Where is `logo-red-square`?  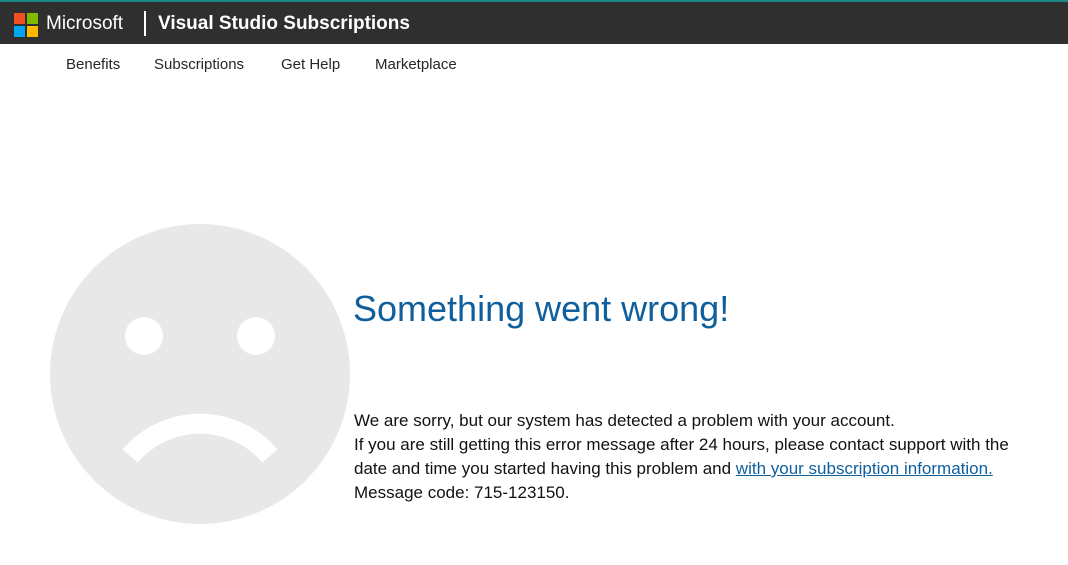 logo-red-square is located at coordinates (19, 18).